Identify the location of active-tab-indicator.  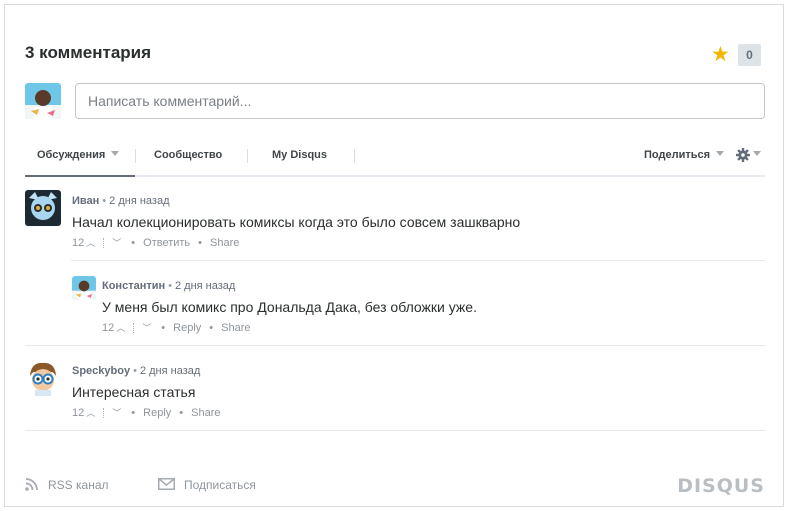
(80, 176).